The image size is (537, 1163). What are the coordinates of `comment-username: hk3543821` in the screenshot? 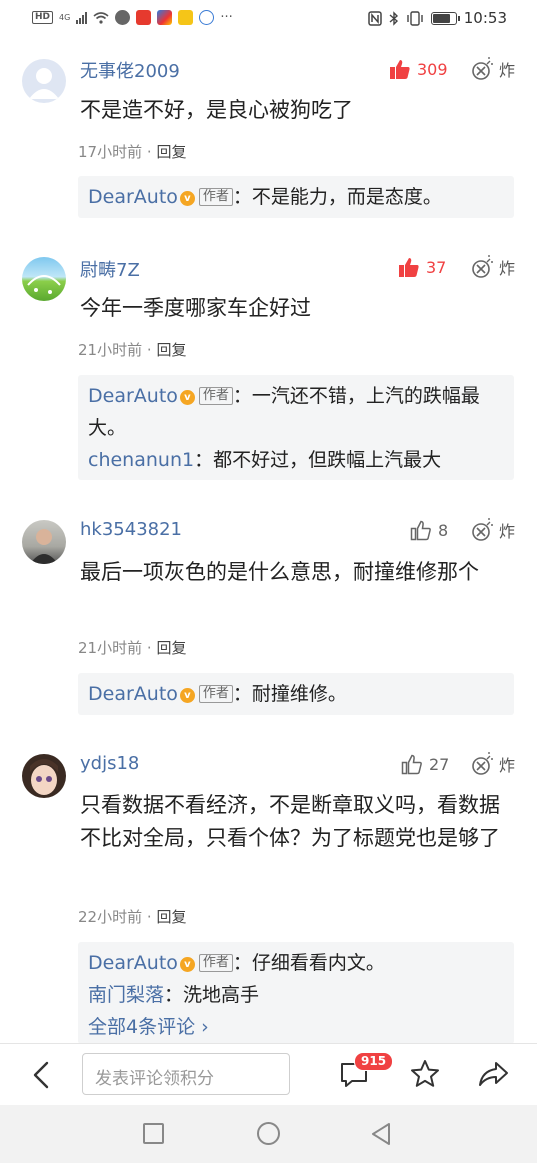 It's located at (131, 529).